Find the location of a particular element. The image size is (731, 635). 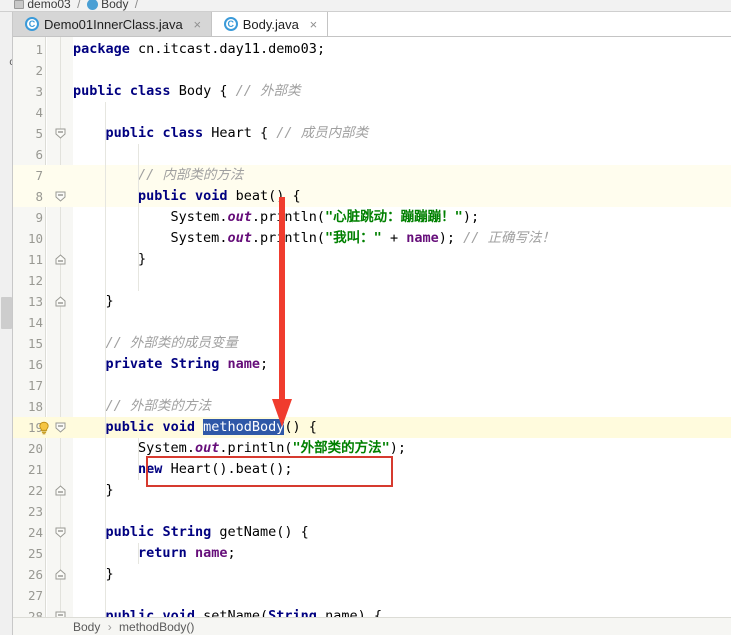

tab-demo01innerclass: C Demo01InnerClass.java × is located at coordinates (112, 24).